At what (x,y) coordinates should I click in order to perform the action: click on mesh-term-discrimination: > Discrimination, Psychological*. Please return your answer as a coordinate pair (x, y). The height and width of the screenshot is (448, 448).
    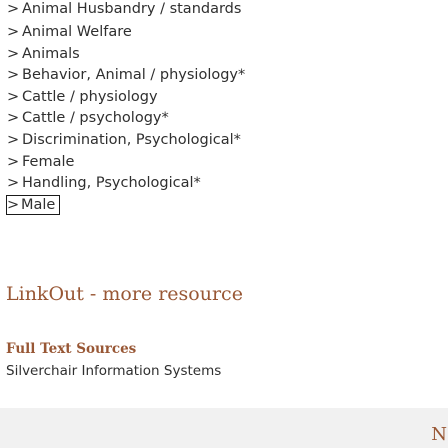
    Looking at the image, I should click on (120, 140).